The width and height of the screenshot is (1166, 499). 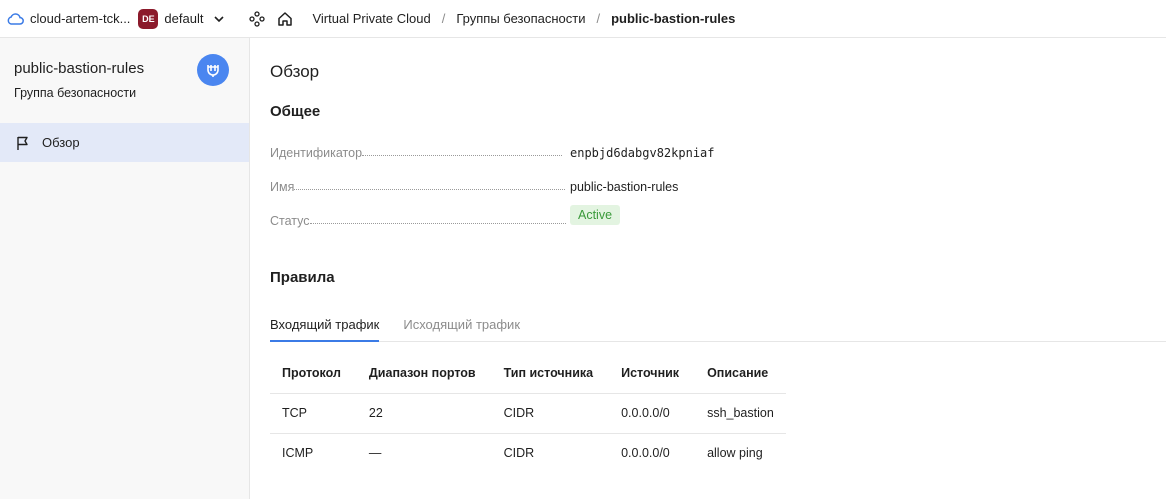 What do you see at coordinates (313, 452) in the screenshot?
I see `table-cell: ICMP` at bounding box center [313, 452].